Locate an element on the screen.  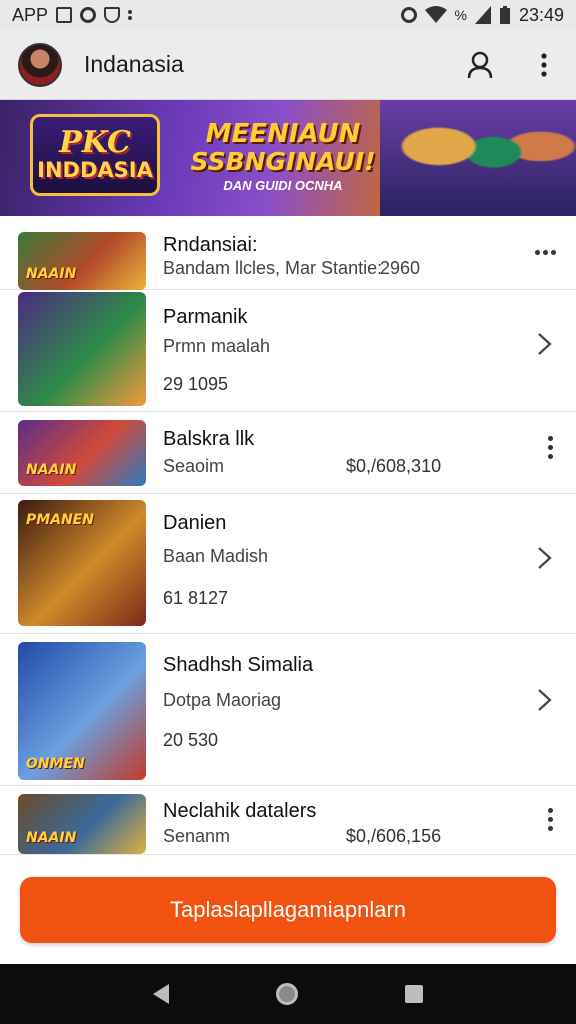
home-icon is located at coordinates (286, 994).